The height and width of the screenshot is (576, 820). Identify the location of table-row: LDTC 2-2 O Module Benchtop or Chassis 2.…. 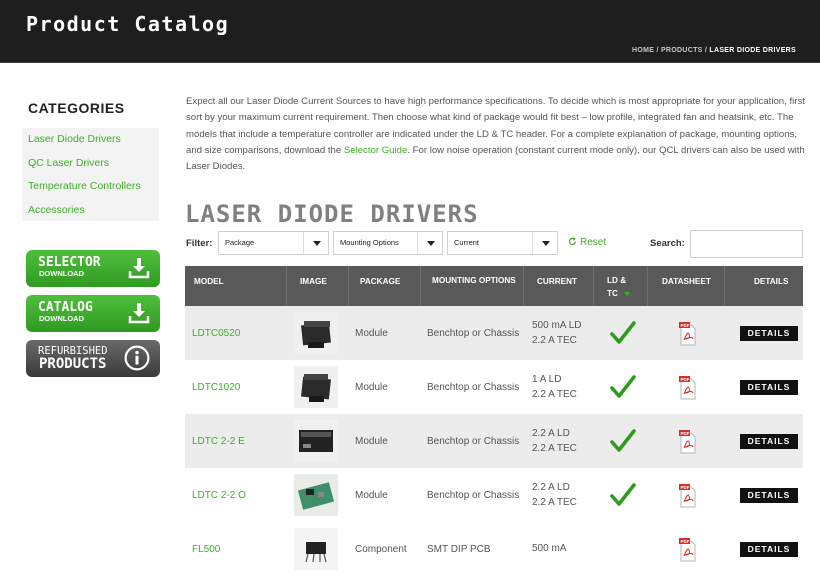
(494, 495).